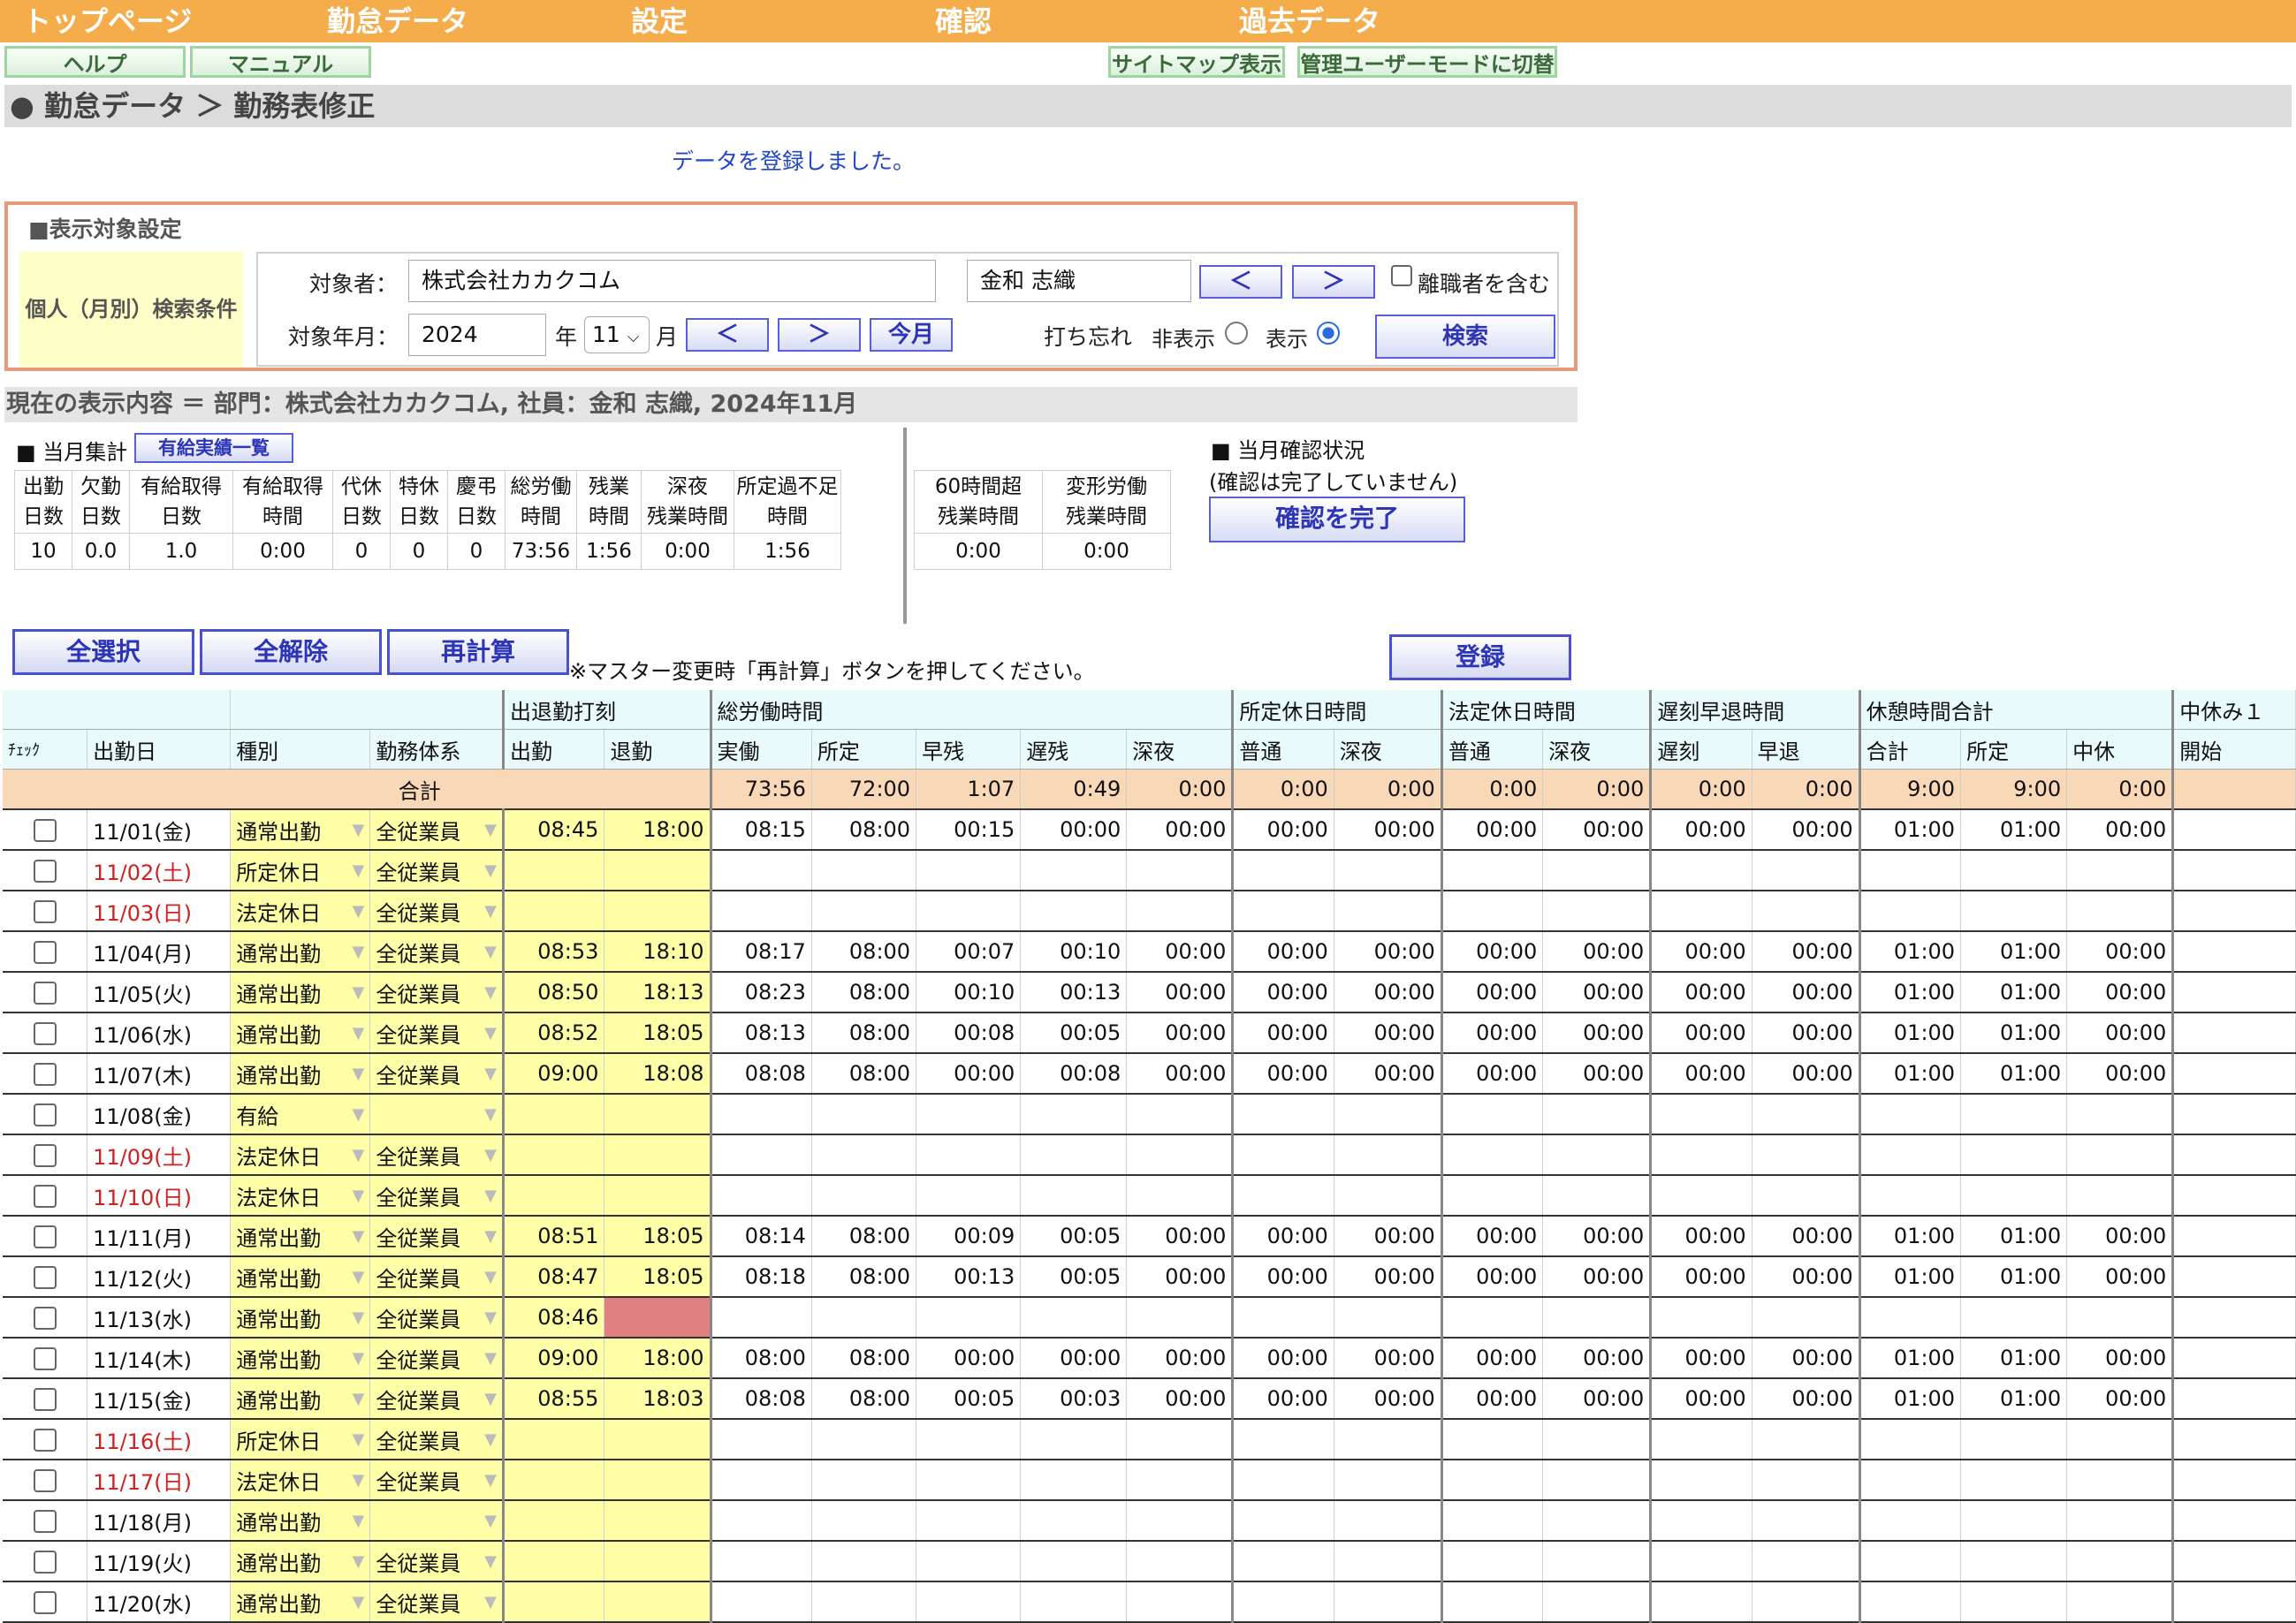 This screenshot has height=1623, width=2296. Describe the element at coordinates (1480, 657) in the screenshot. I see `register-button: 登録` at that location.